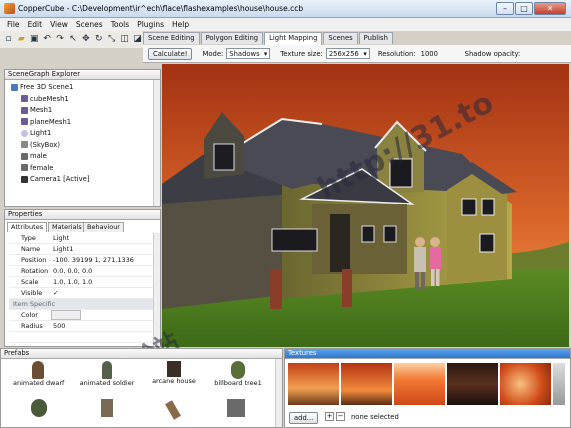 This screenshot has width=571, height=428. What do you see at coordinates (42, 87) in the screenshot?
I see `scenegraph-item: Free 3D Scene1` at bounding box center [42, 87].